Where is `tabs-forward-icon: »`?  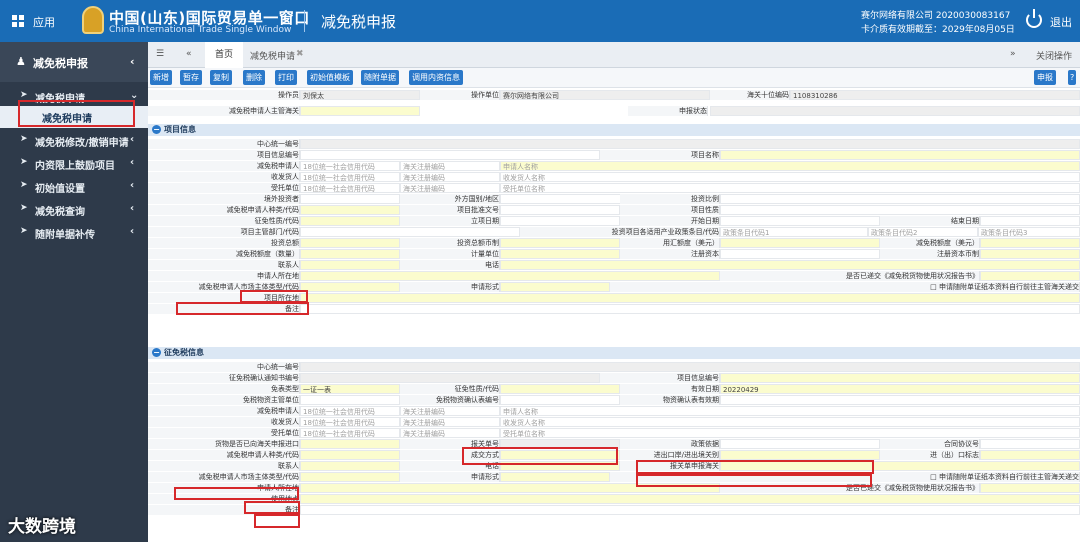
tabs-forward-icon: » is located at coordinates (1013, 54).